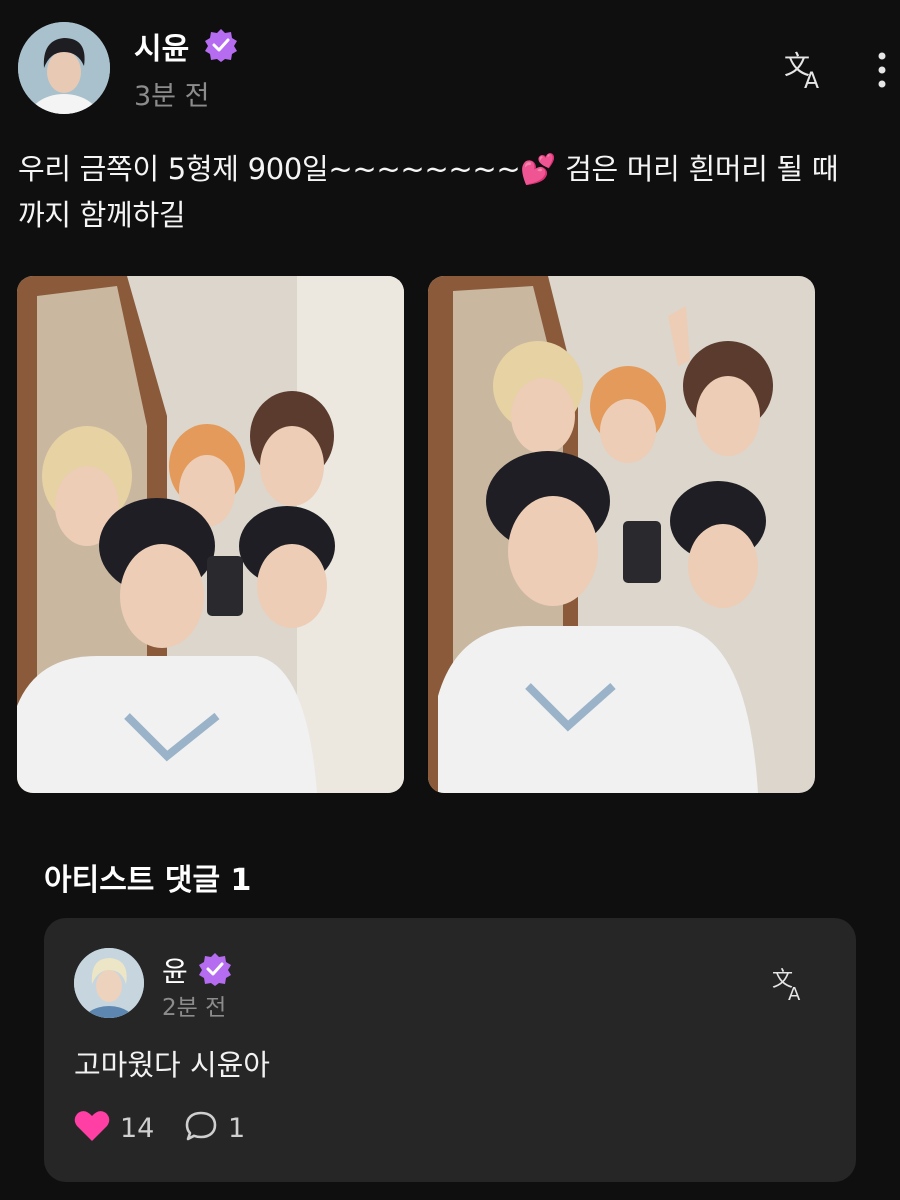  What do you see at coordinates (114, 1128) in the screenshot?
I see `like-button: 14` at bounding box center [114, 1128].